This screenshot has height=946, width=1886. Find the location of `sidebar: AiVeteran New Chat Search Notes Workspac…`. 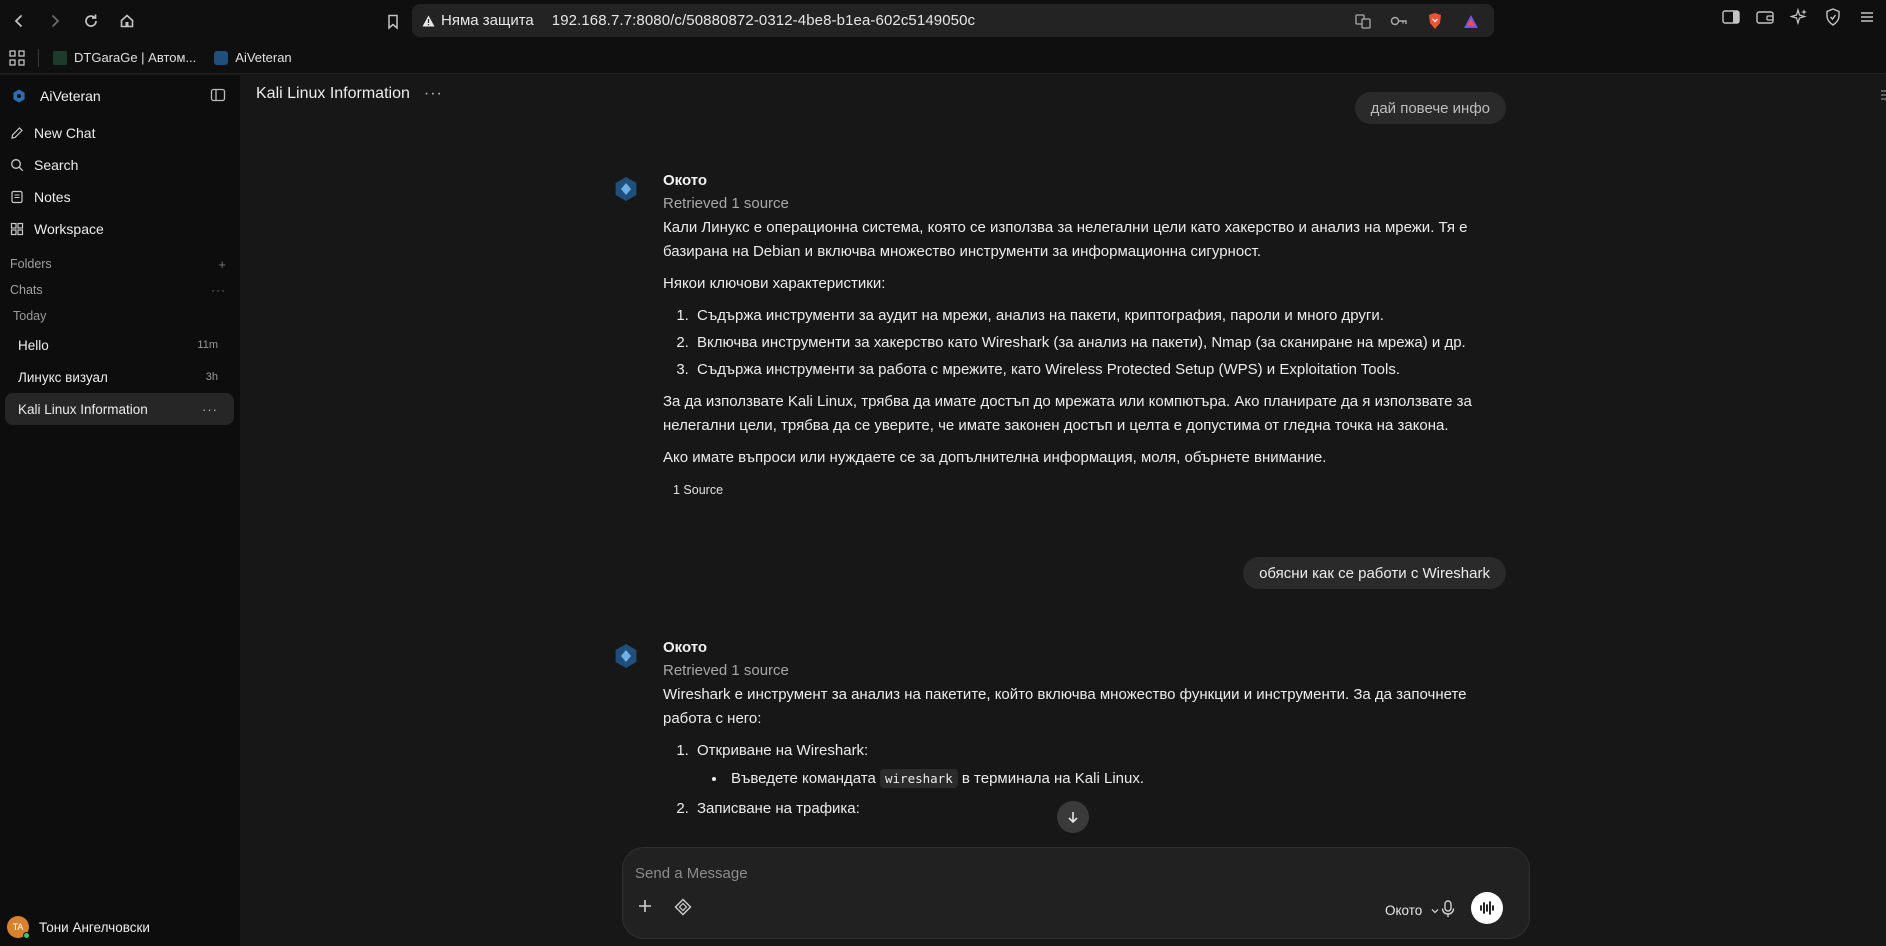

sidebar: AiVeteran New Chat Search Notes Workspac… is located at coordinates (120, 510).